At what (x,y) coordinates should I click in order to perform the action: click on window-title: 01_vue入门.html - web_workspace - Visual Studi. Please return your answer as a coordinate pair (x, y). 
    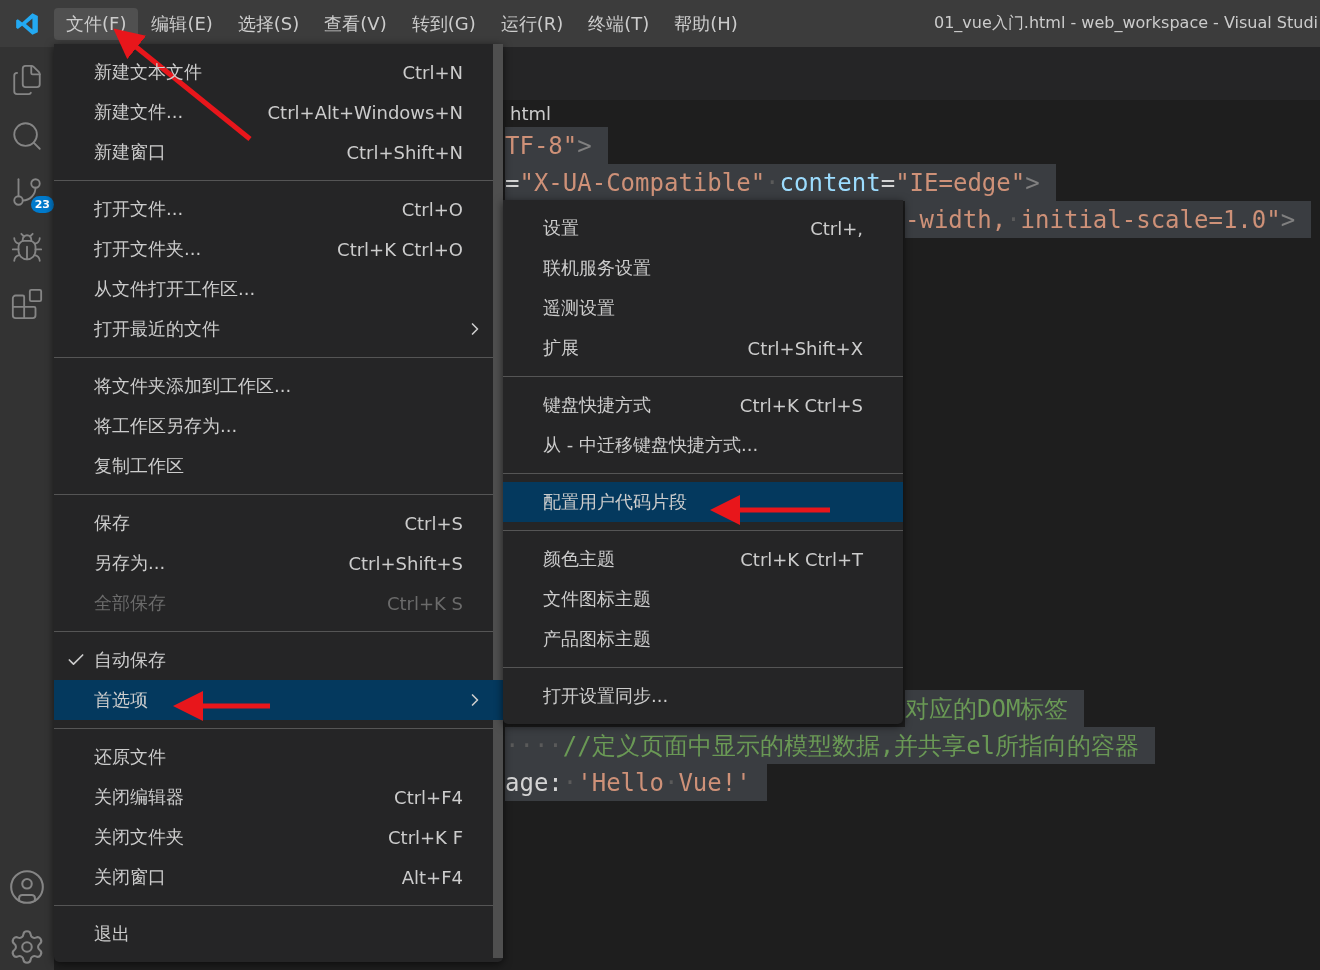
    Looking at the image, I should click on (1126, 23).